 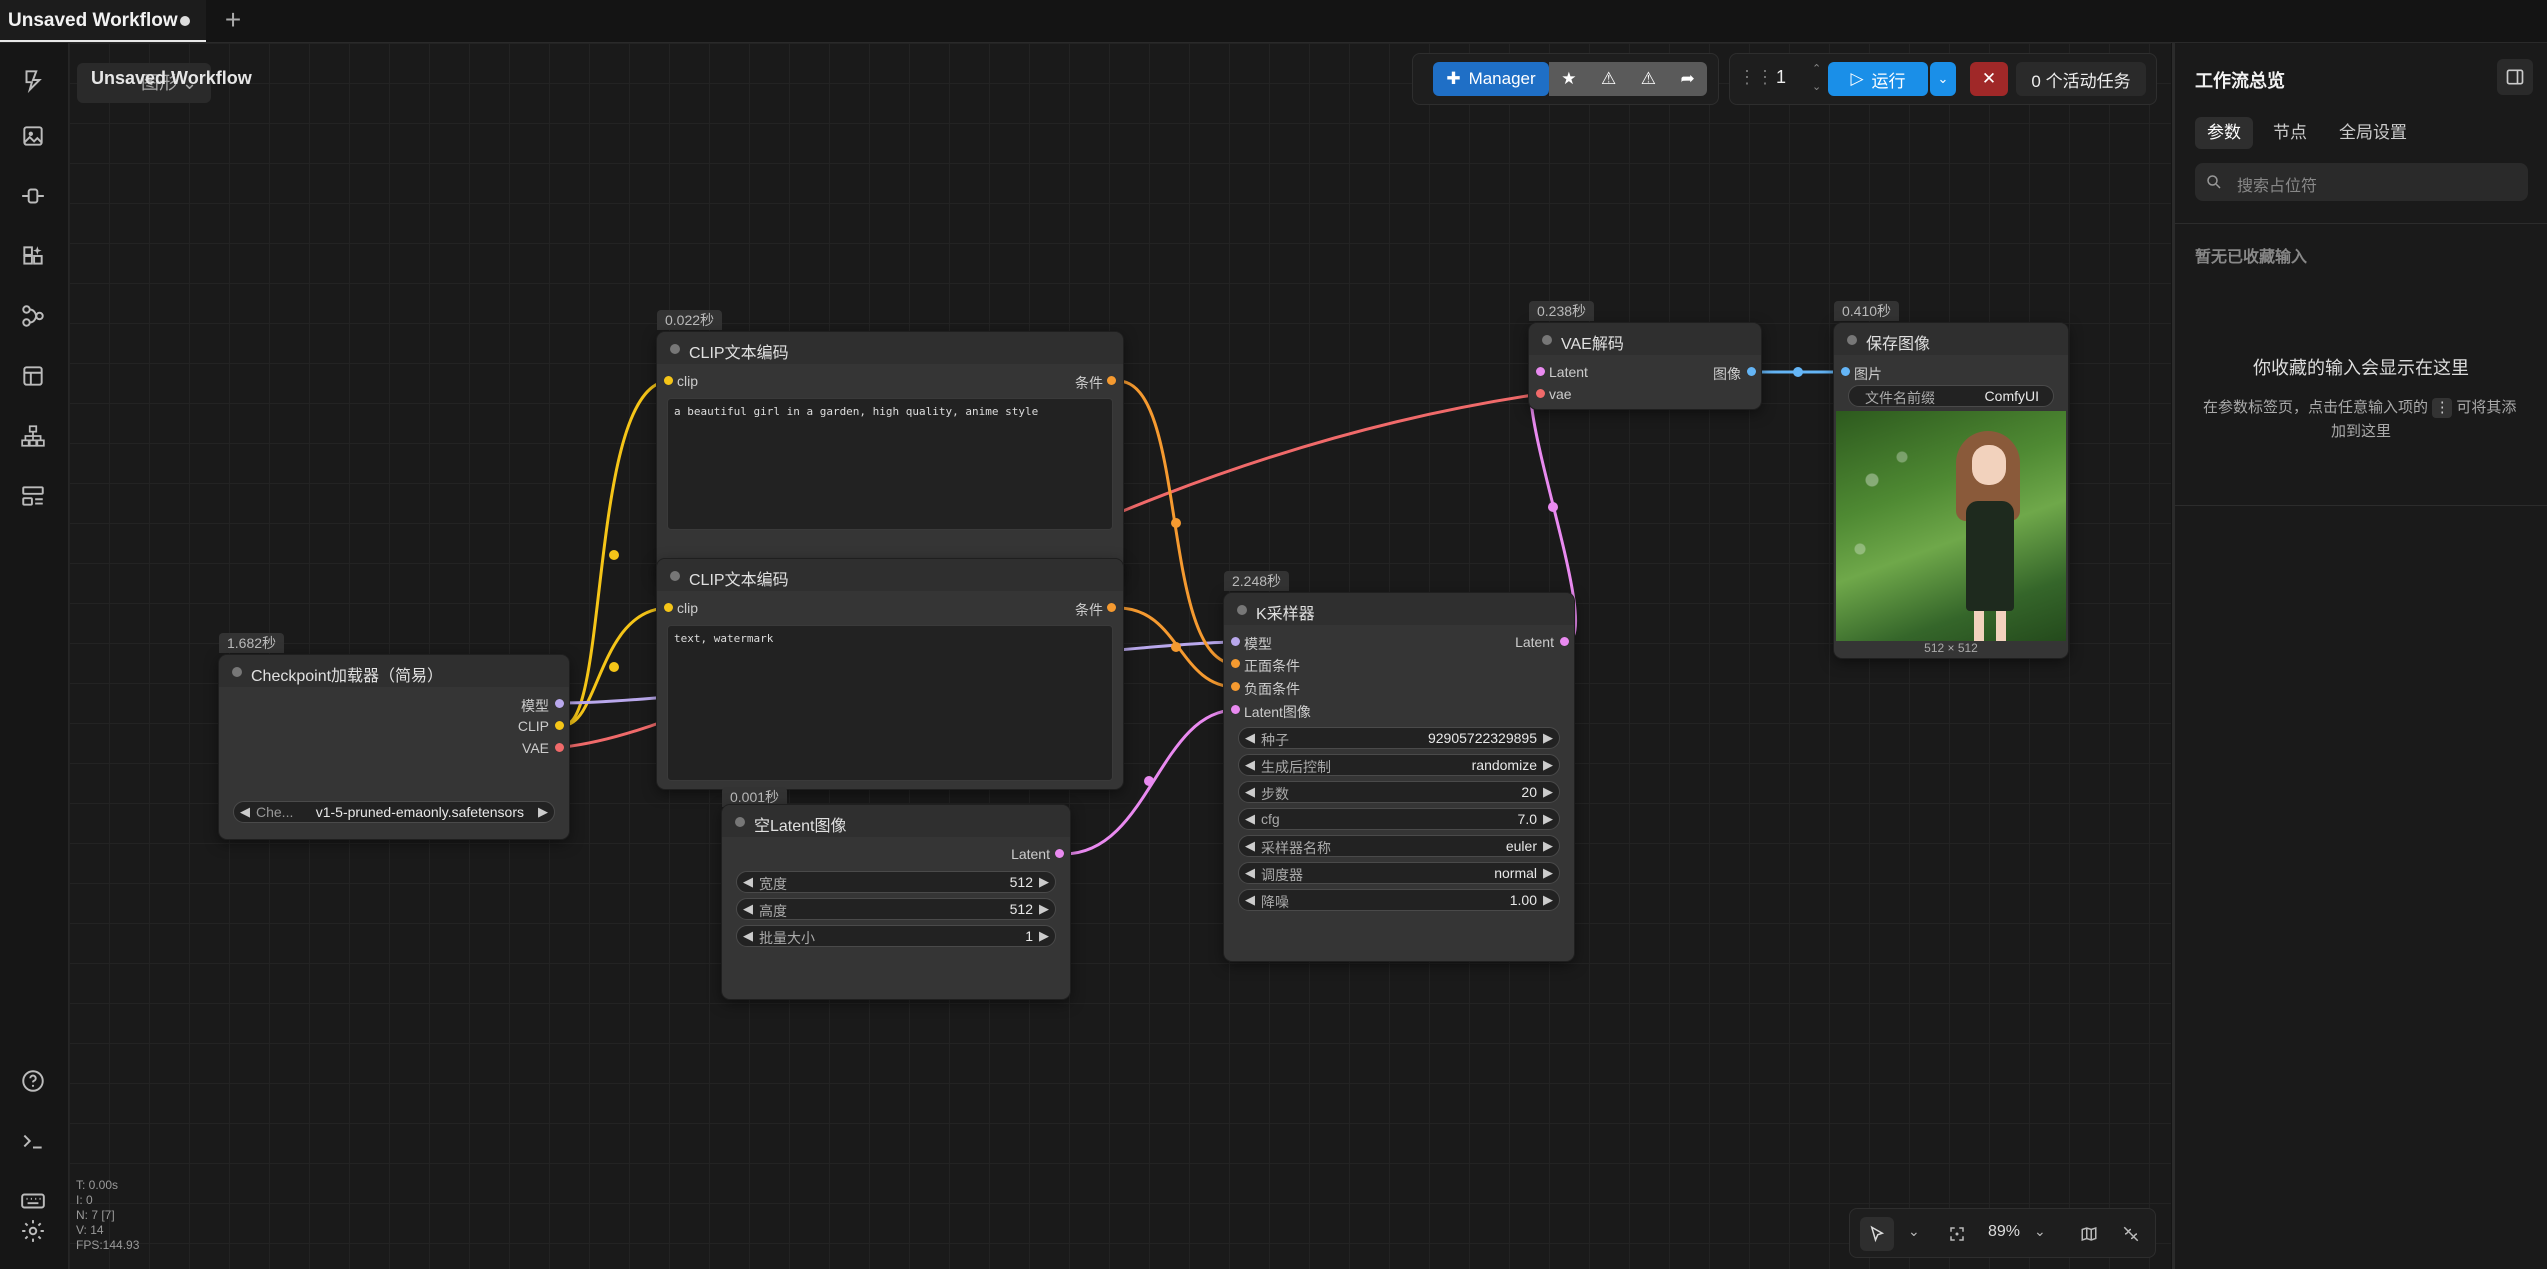 I want to click on control-after-generate-widget: ◀ 生成后控制 randomize ▶, so click(x=1399, y=765).